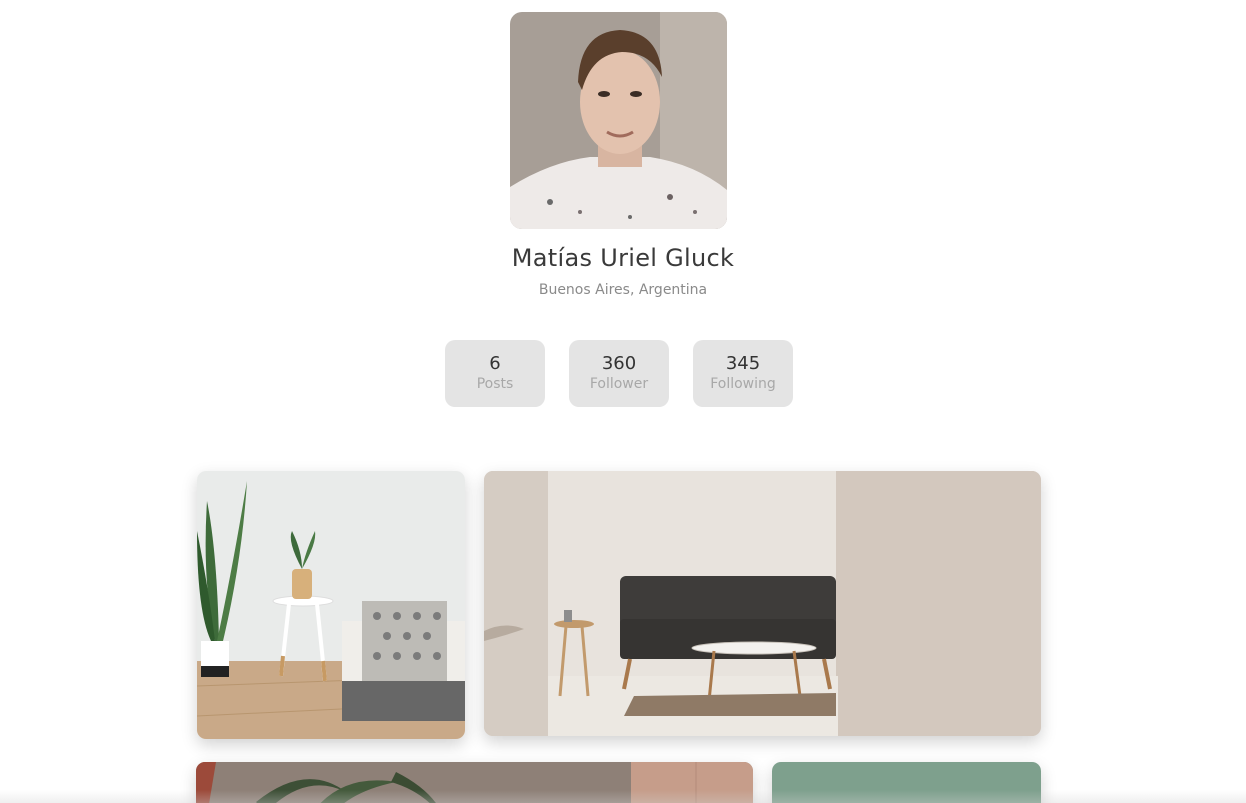 The width and height of the screenshot is (1246, 803). What do you see at coordinates (743, 363) in the screenshot?
I see `stat-following-value: 345` at bounding box center [743, 363].